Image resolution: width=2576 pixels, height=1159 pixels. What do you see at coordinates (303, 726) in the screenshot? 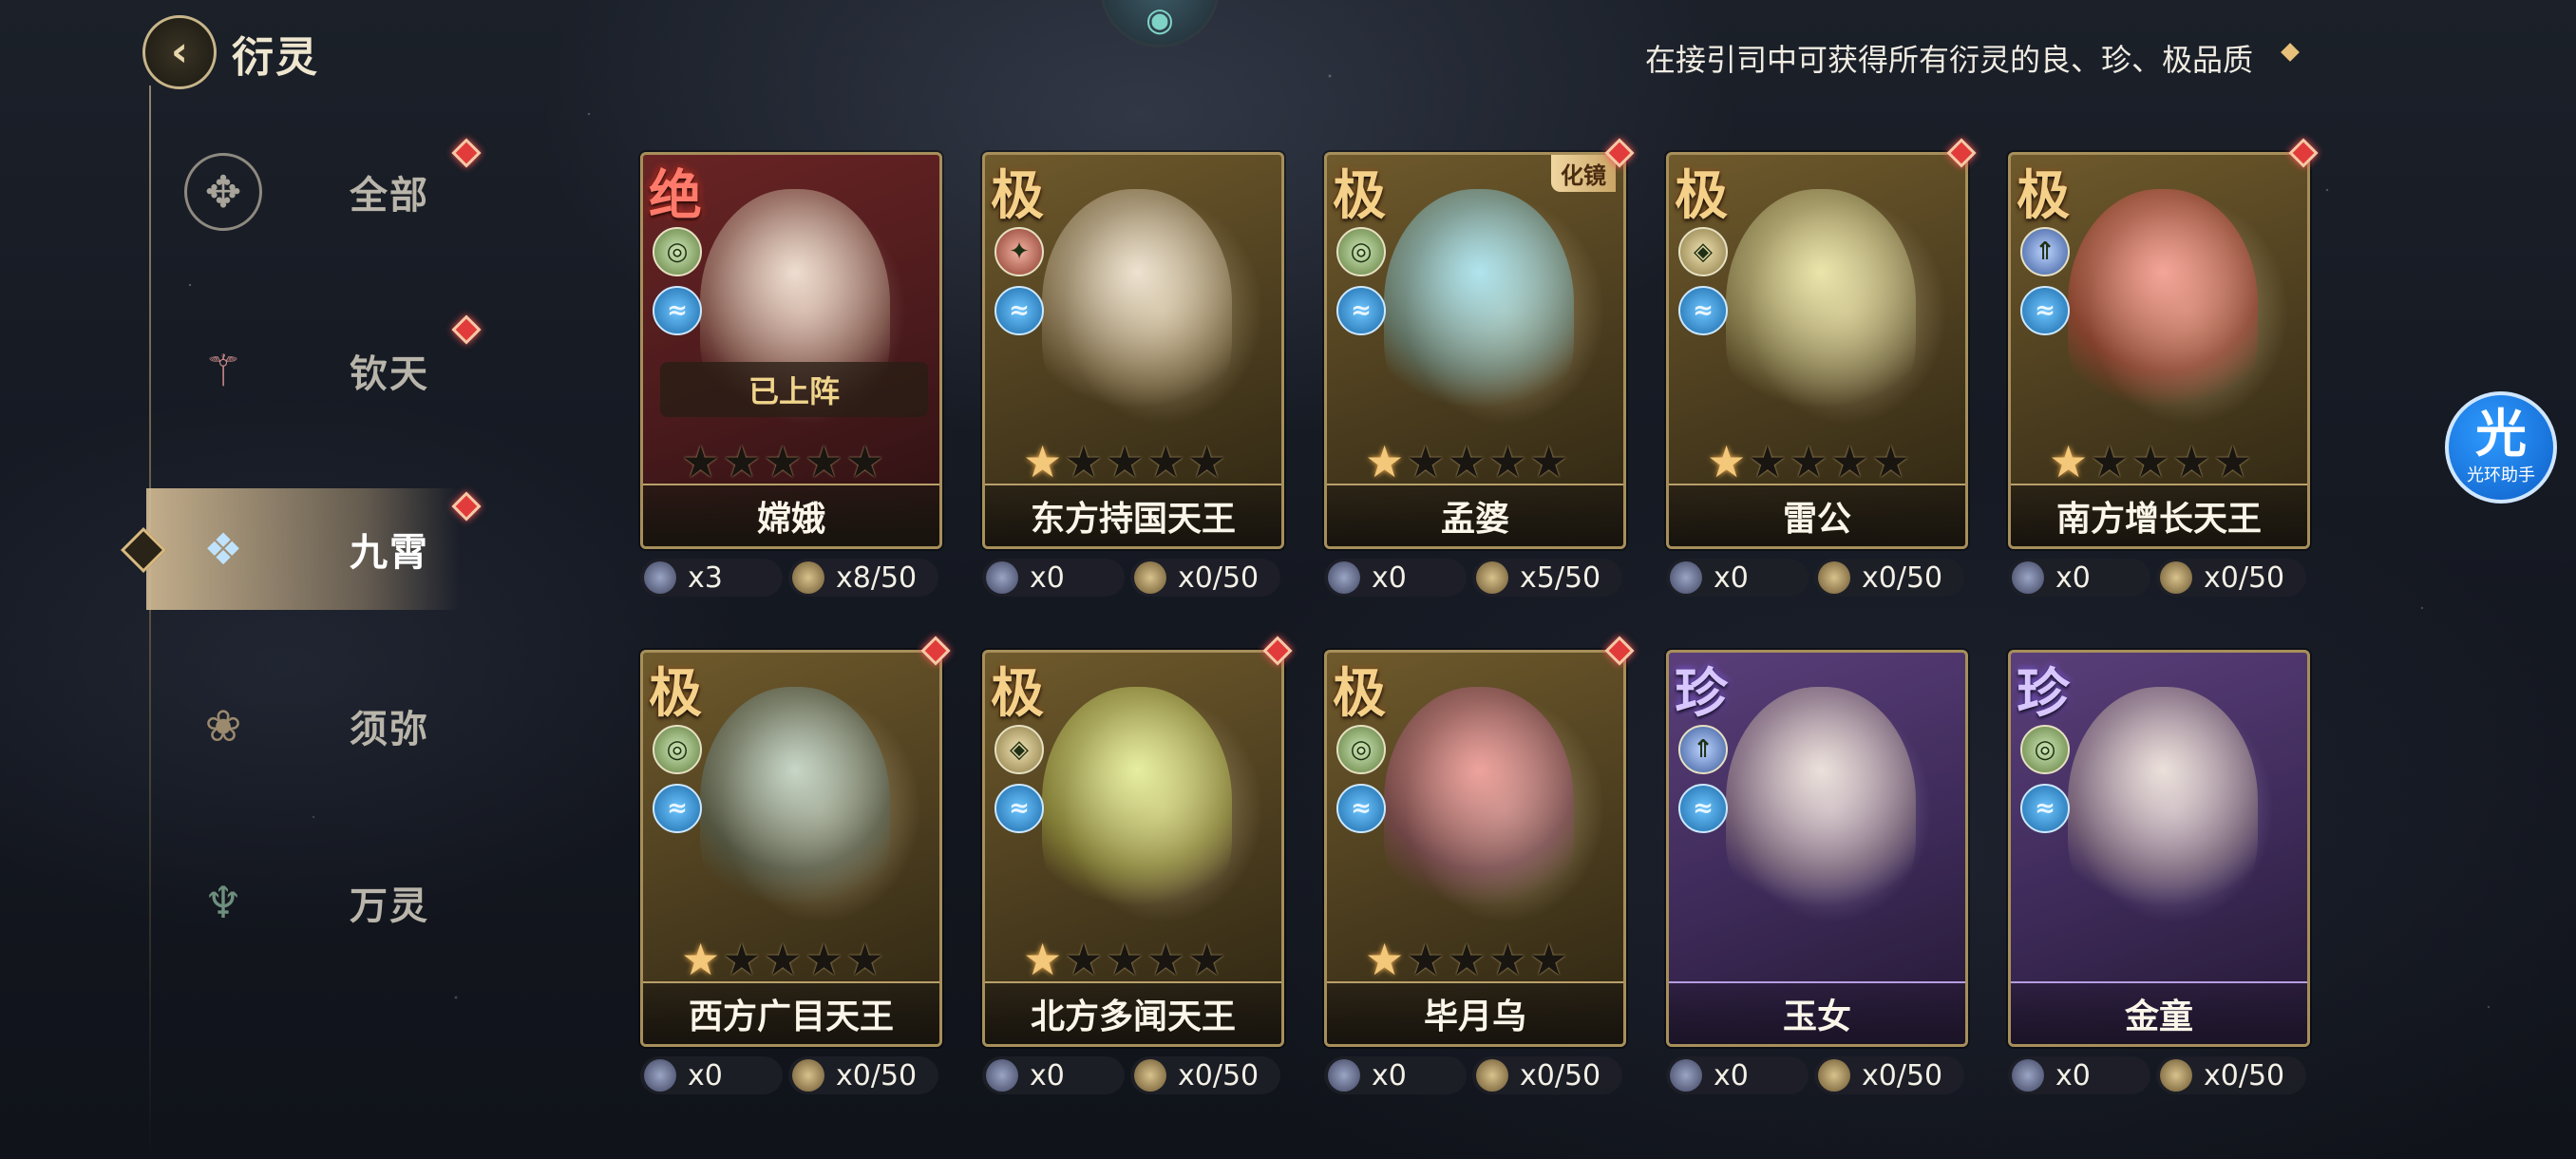
I see `sidebar-item-xumi: ❀ 须弥` at bounding box center [303, 726].